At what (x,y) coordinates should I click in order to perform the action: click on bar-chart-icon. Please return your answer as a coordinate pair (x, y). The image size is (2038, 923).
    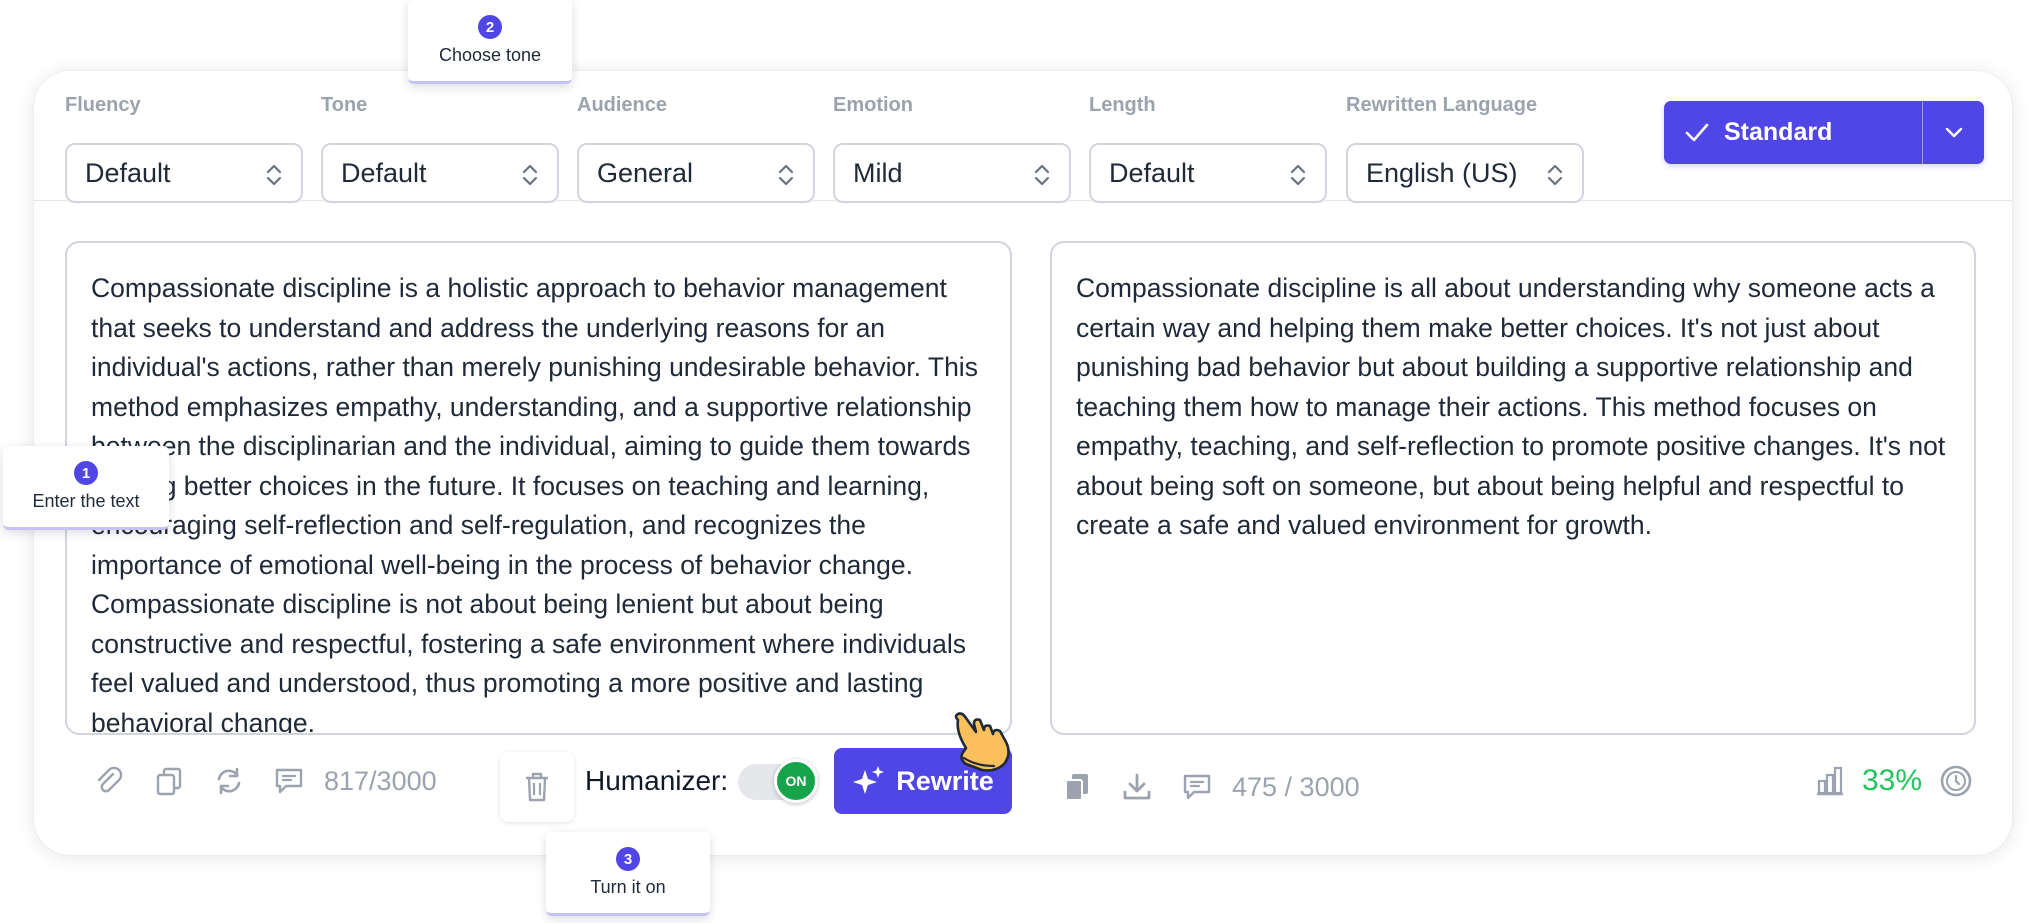
    Looking at the image, I should click on (1830, 781).